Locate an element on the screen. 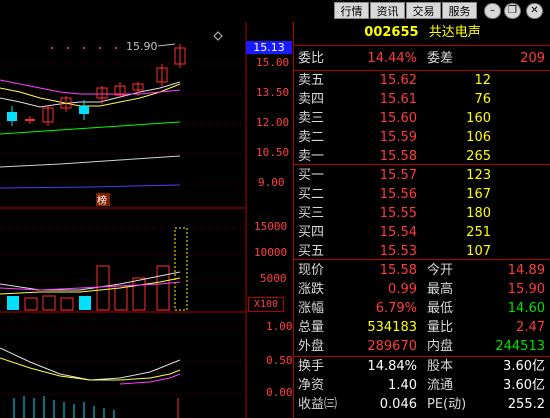  candles is located at coordinates (96, 85).